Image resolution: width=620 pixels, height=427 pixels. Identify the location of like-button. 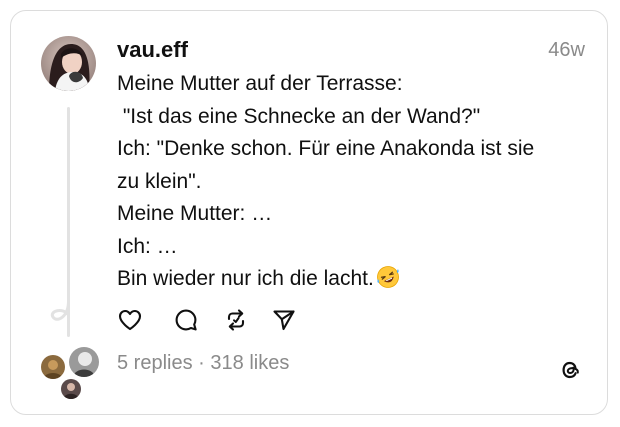
(130, 320).